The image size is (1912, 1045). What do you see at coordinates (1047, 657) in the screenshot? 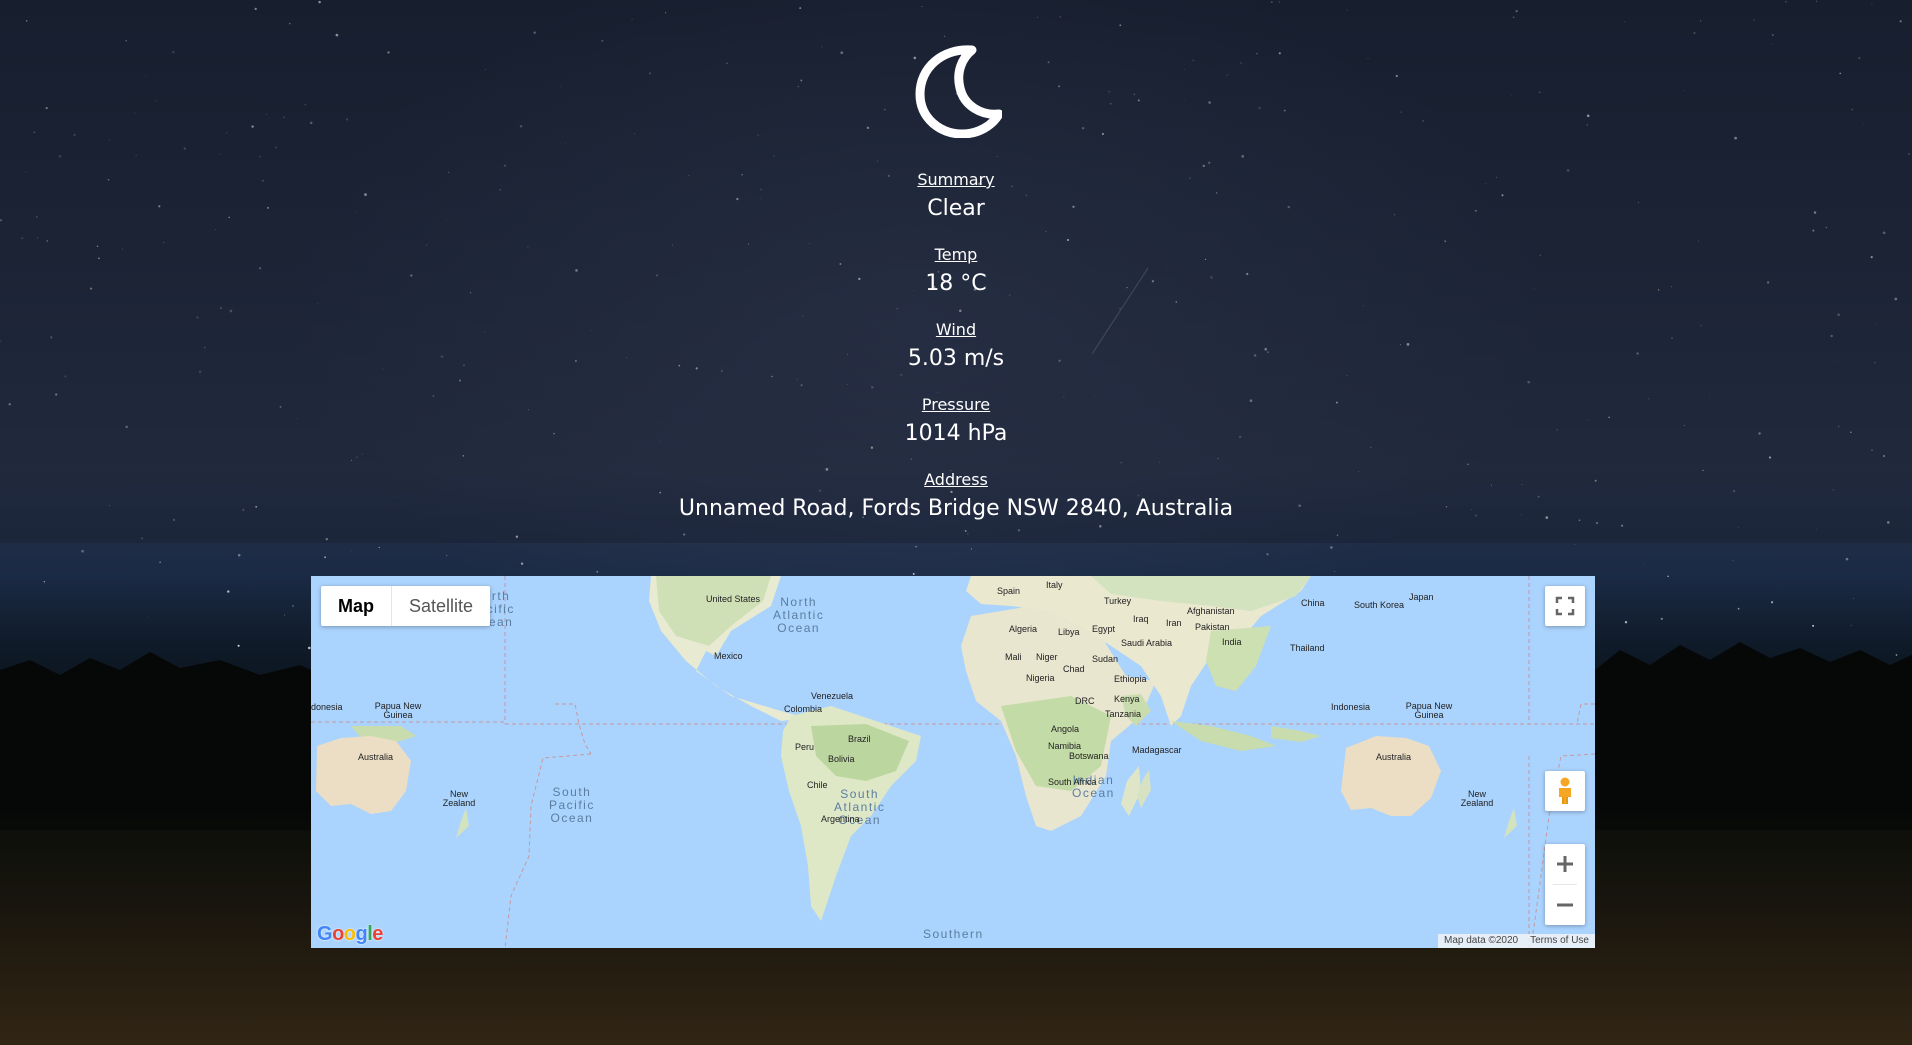
I see `country-label: Niger` at bounding box center [1047, 657].